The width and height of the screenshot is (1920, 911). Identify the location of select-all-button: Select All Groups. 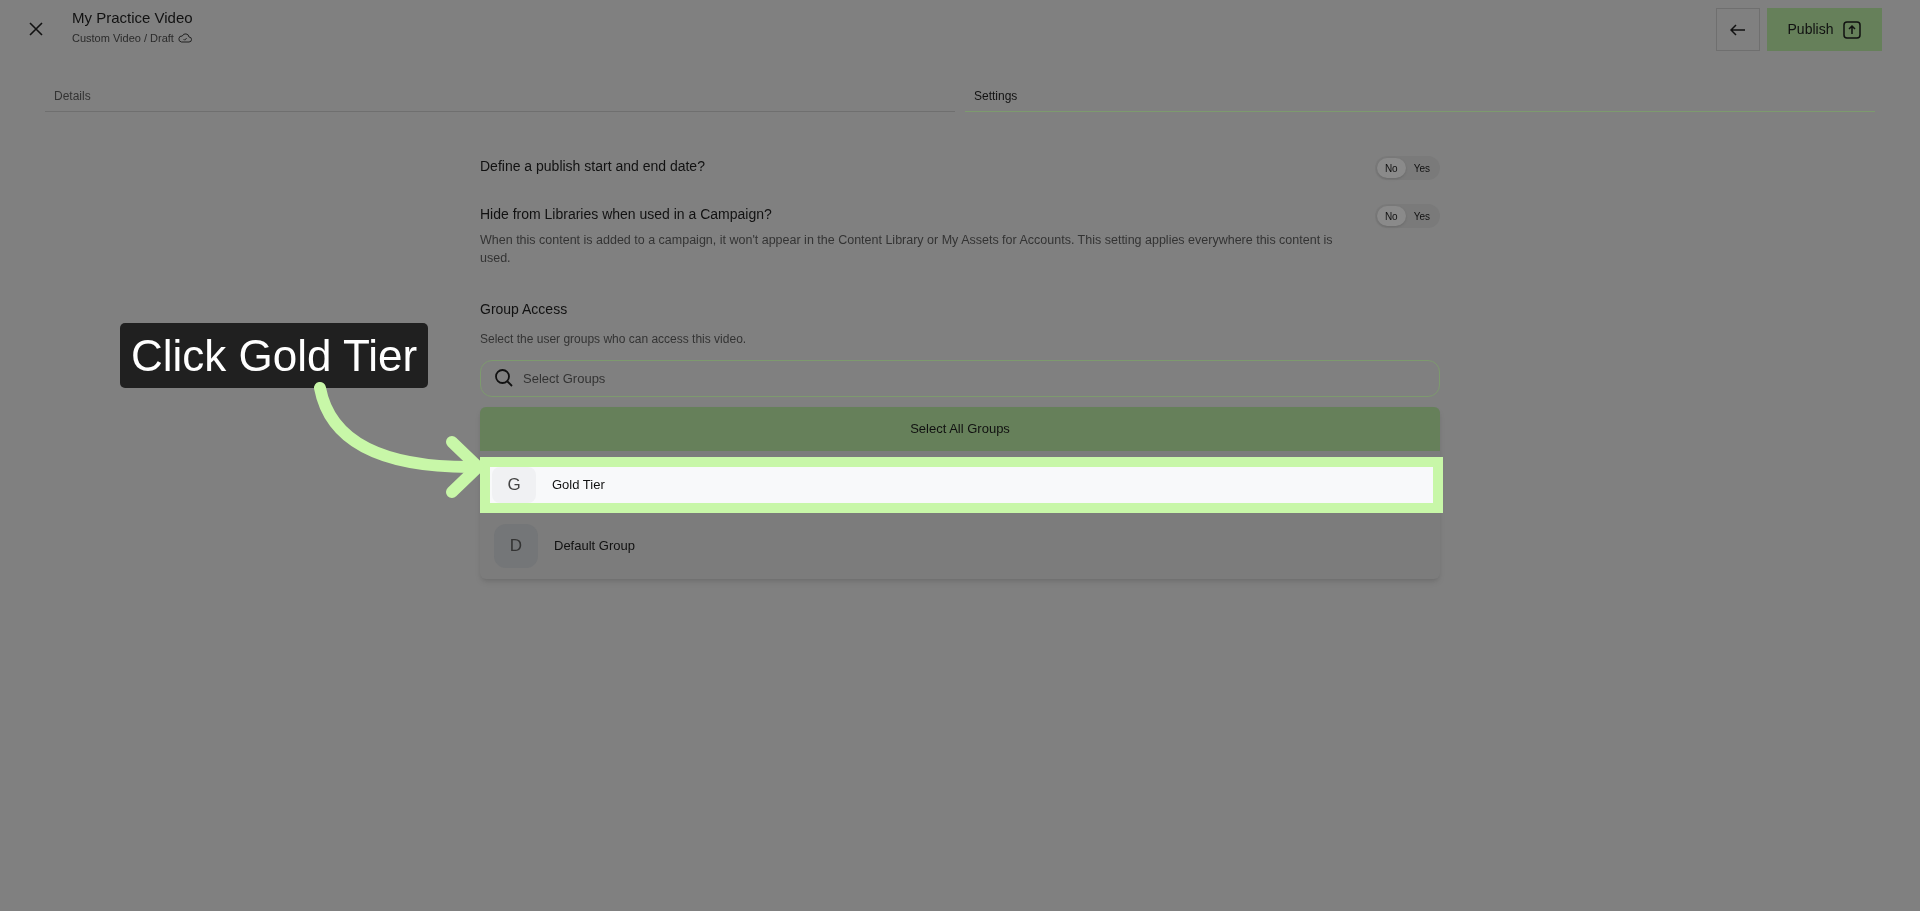
(960, 429).